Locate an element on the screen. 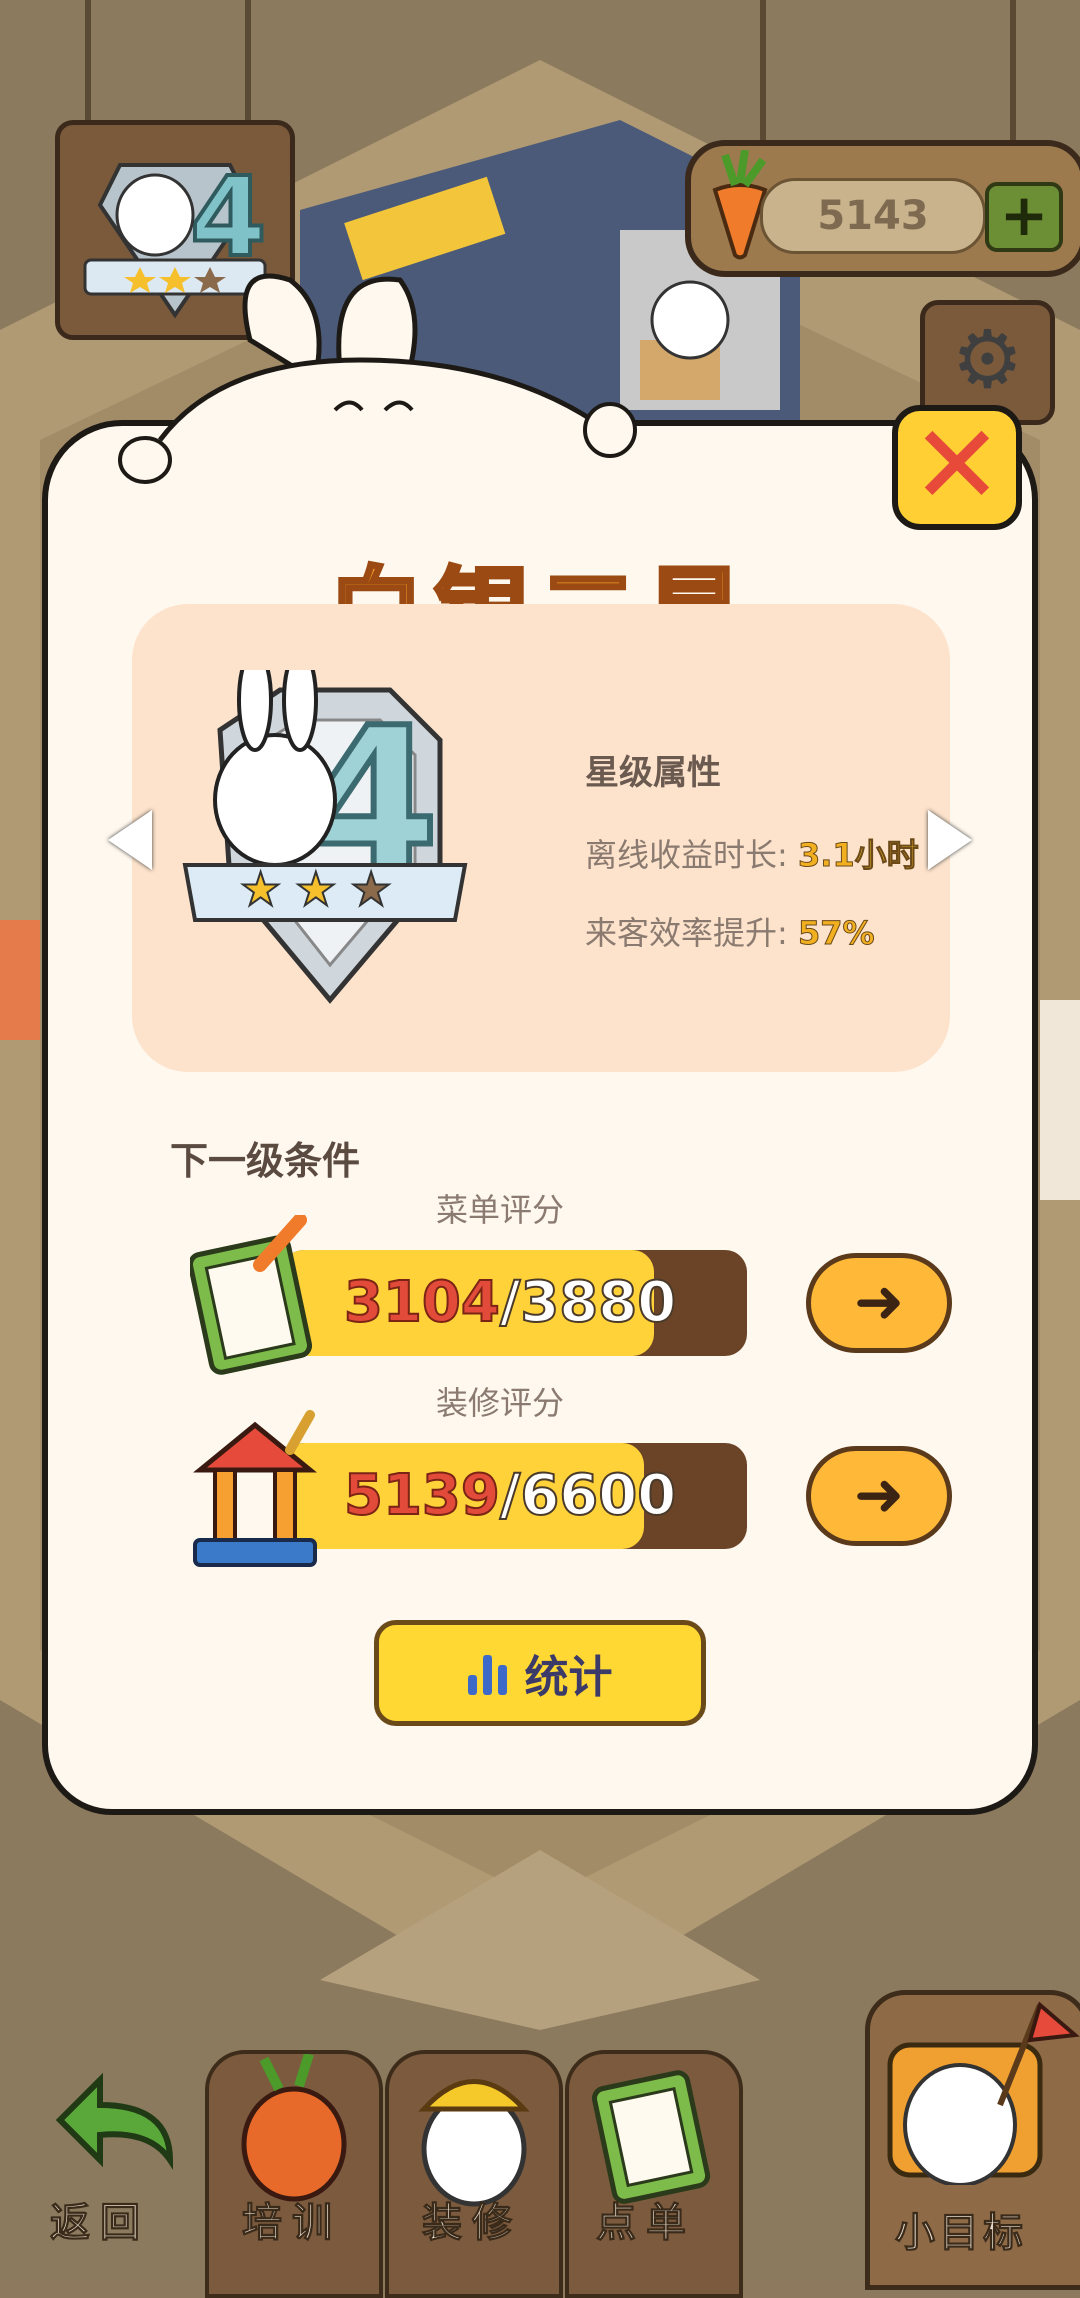 This screenshot has width=1080, height=2298. gear-icon: ⚙ is located at coordinates (987, 359).